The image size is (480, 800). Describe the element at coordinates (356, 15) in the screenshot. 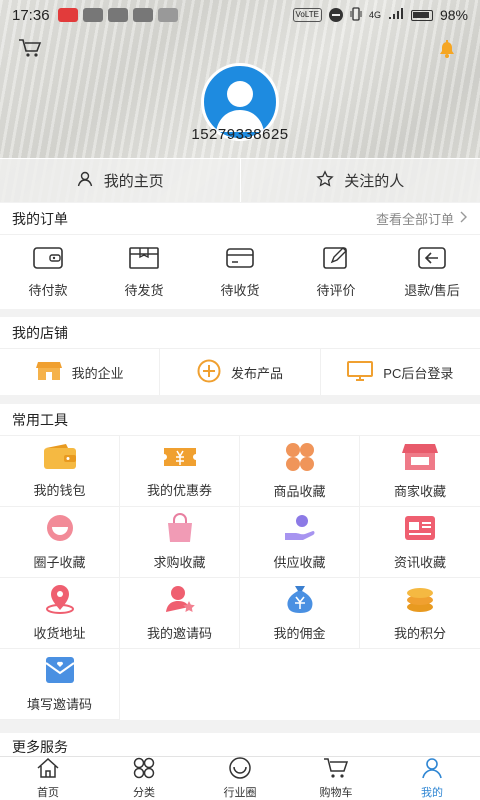

I see `vibrate-icon` at that location.